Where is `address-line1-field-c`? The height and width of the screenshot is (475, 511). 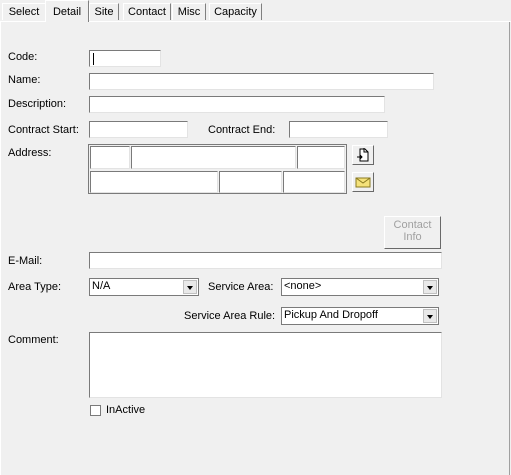
address-line1-field-c is located at coordinates (321, 157).